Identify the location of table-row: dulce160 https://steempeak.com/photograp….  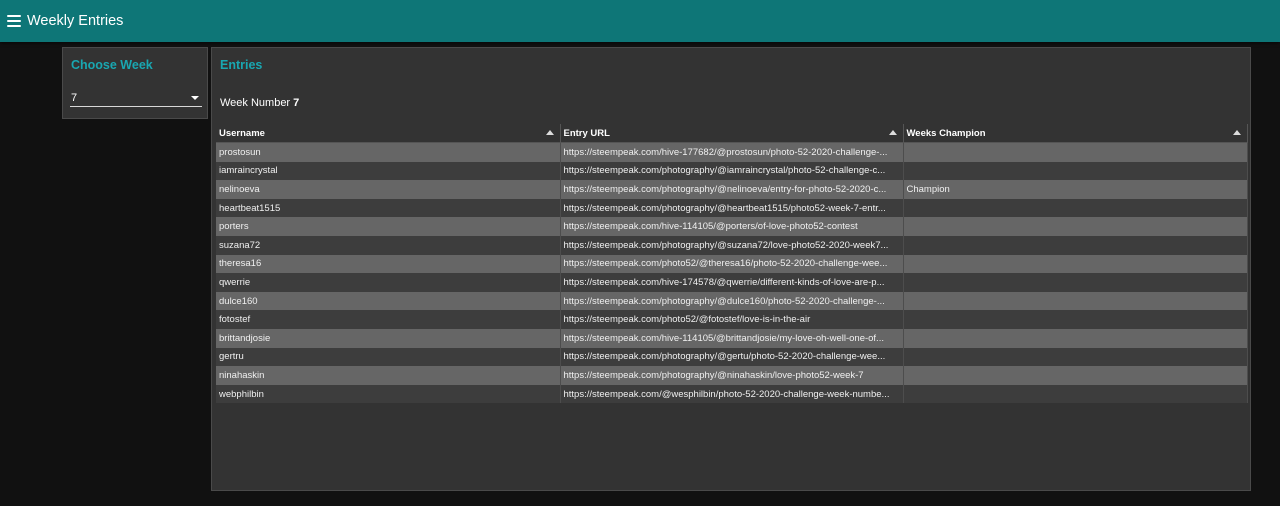
(732, 301).